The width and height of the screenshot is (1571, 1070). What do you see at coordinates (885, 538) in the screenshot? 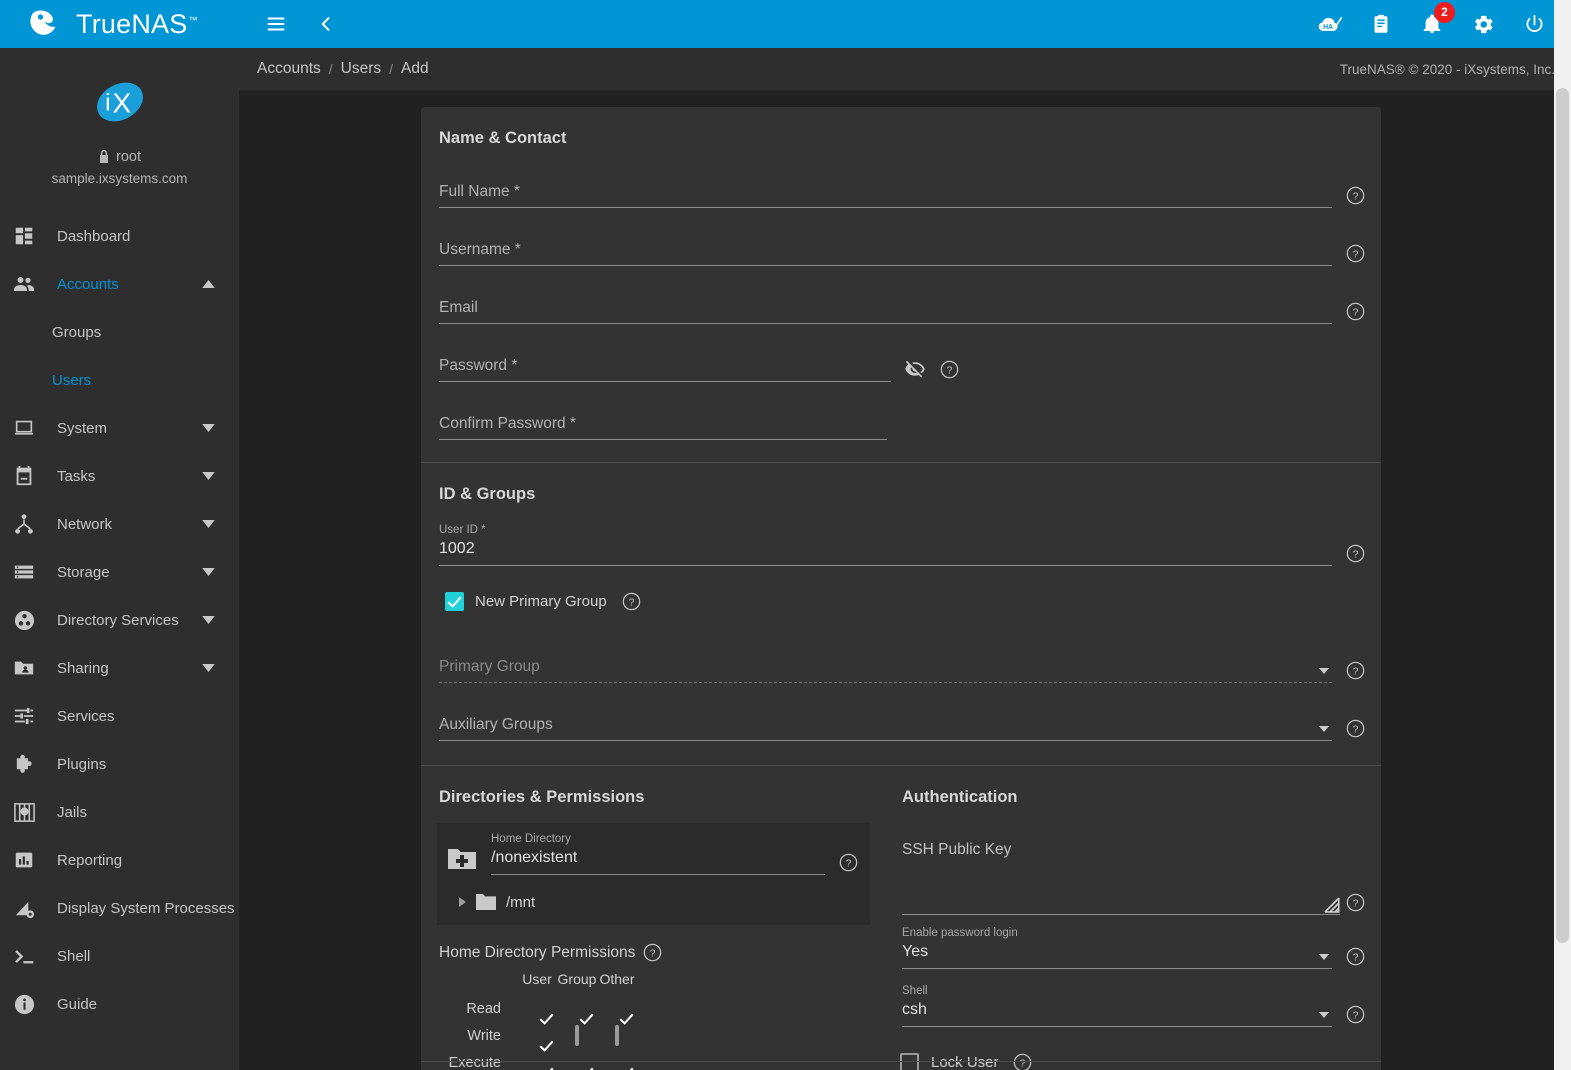
I see `user-id-input: User ID * 1002` at bounding box center [885, 538].